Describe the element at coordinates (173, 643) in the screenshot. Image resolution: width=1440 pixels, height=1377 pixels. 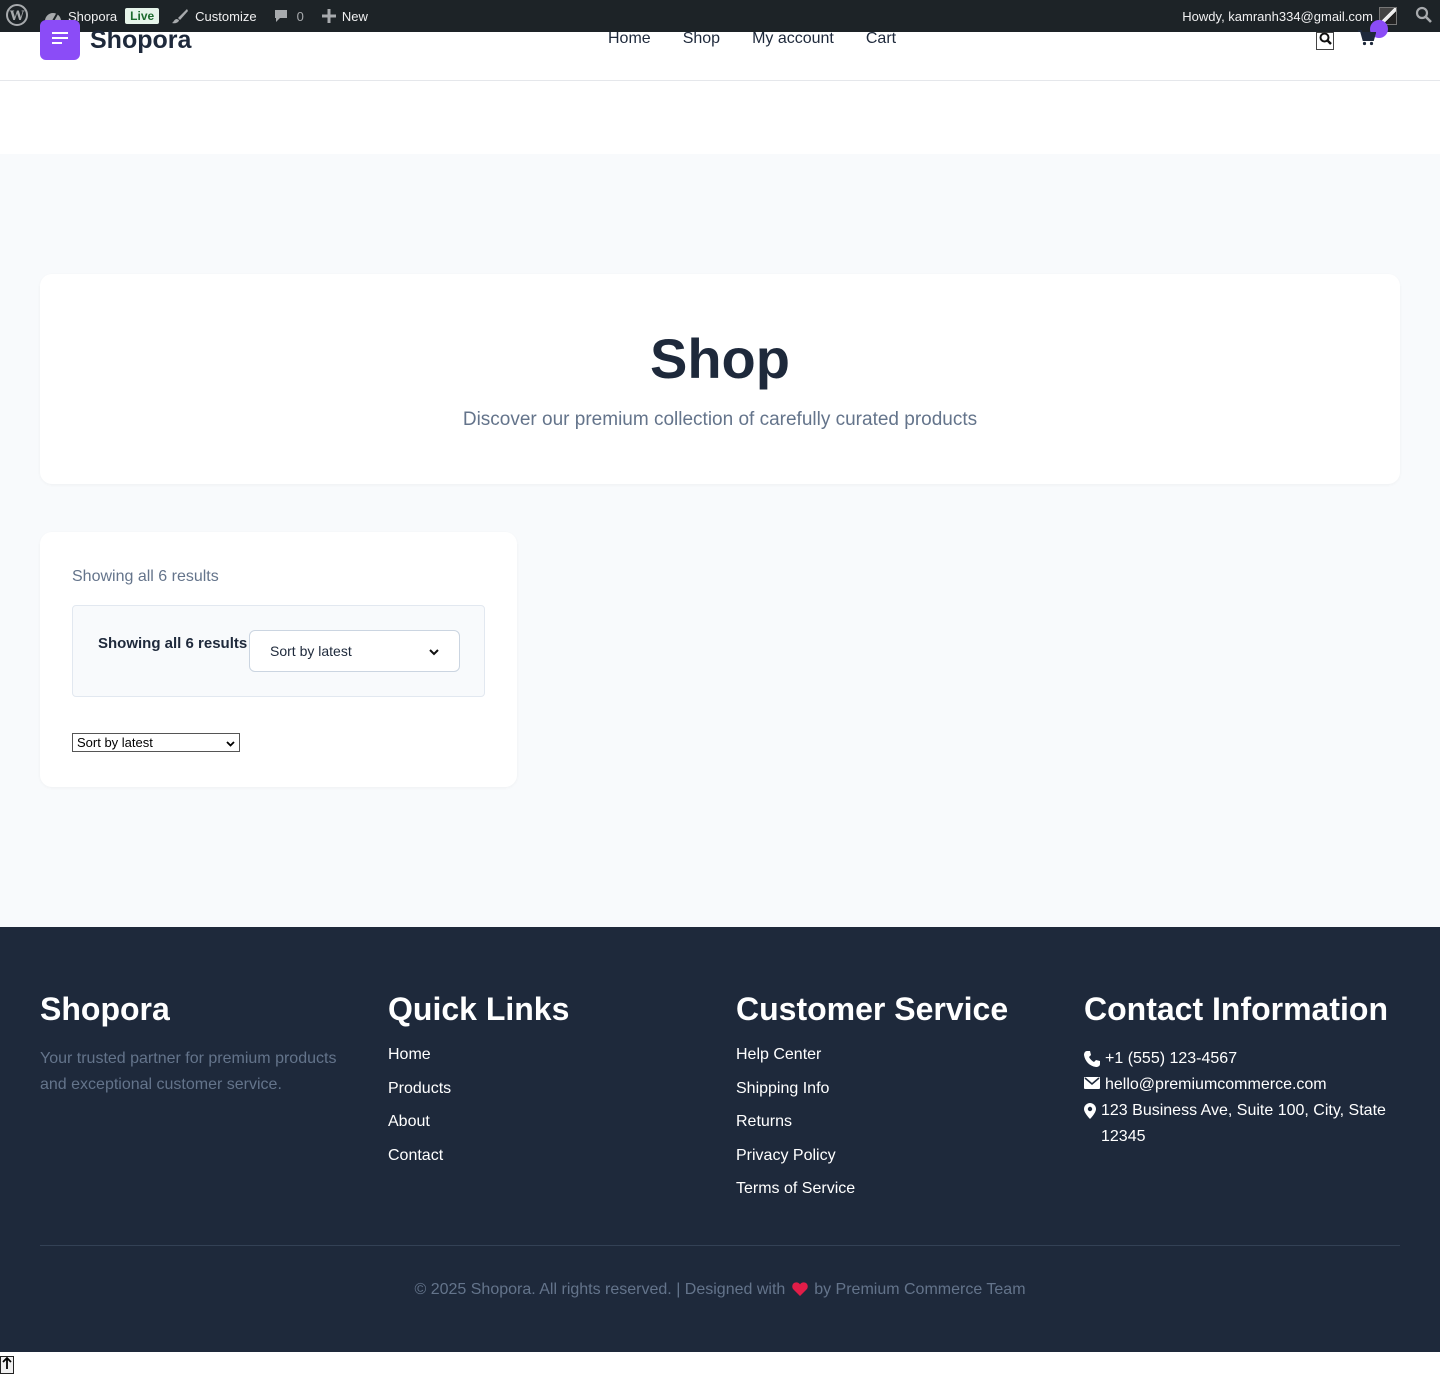
I see `inner-result-count: Showing all 6 results` at that location.